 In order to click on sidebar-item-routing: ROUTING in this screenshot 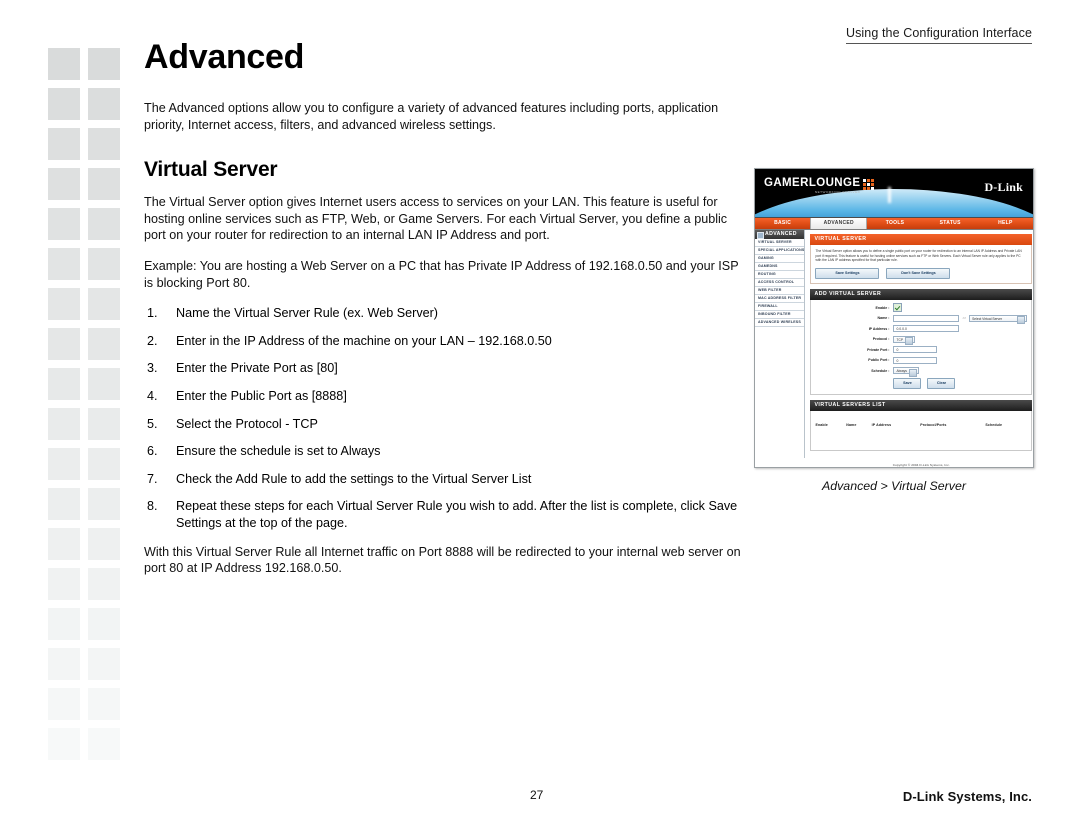, I will do `click(780, 275)`.